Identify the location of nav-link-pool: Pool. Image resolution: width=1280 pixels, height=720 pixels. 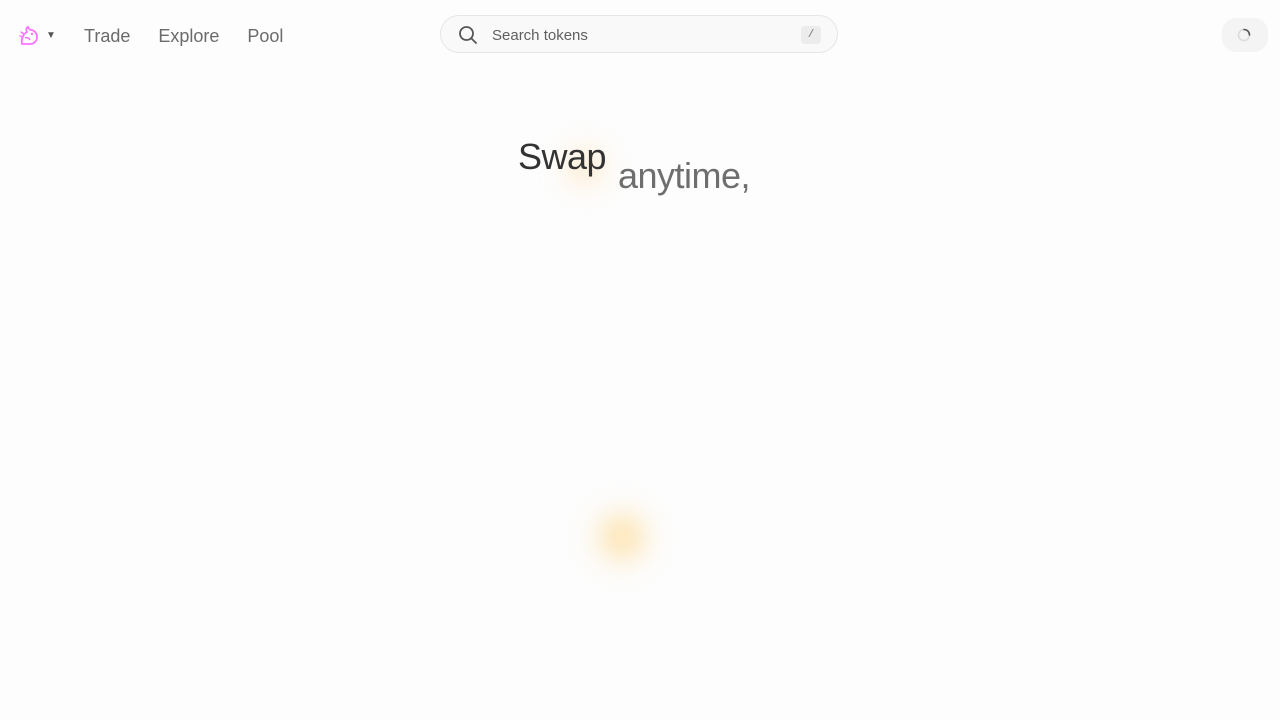
(265, 36).